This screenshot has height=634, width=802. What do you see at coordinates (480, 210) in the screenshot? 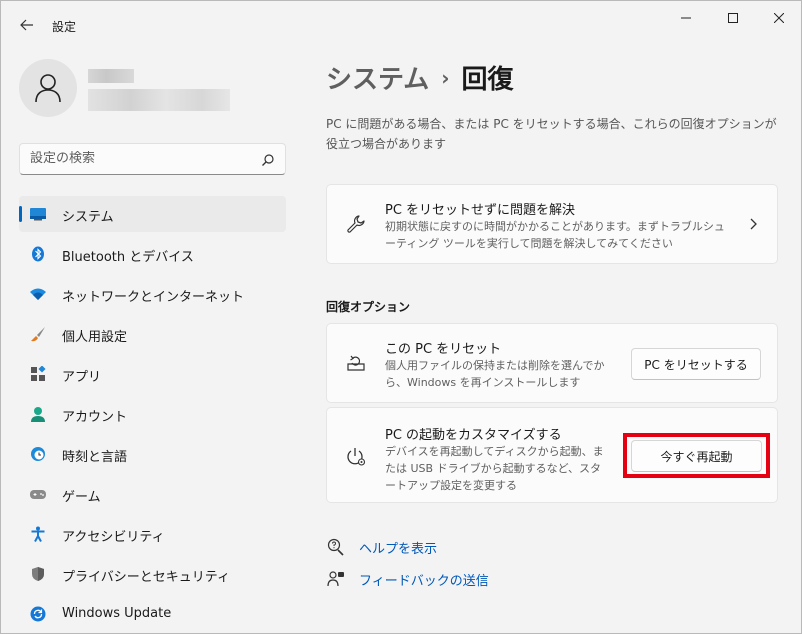
I see `troubleshoot-title: PC をリセットせずに問題を解決` at bounding box center [480, 210].